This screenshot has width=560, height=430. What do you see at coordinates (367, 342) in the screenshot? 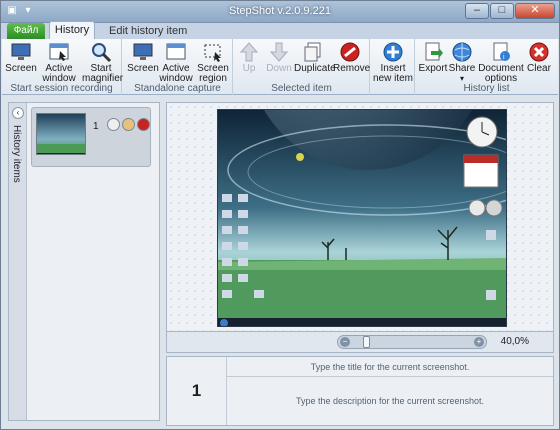
I see `zoom-slider-knob` at bounding box center [367, 342].